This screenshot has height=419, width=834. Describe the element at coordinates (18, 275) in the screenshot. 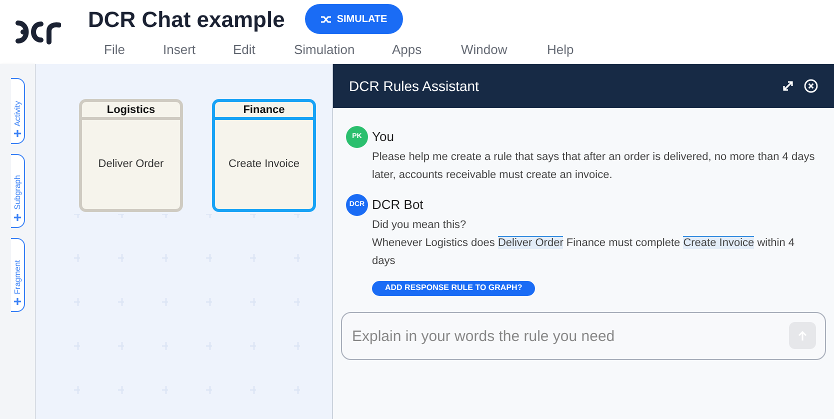

I see `sidebar-tab: Fragment` at that location.